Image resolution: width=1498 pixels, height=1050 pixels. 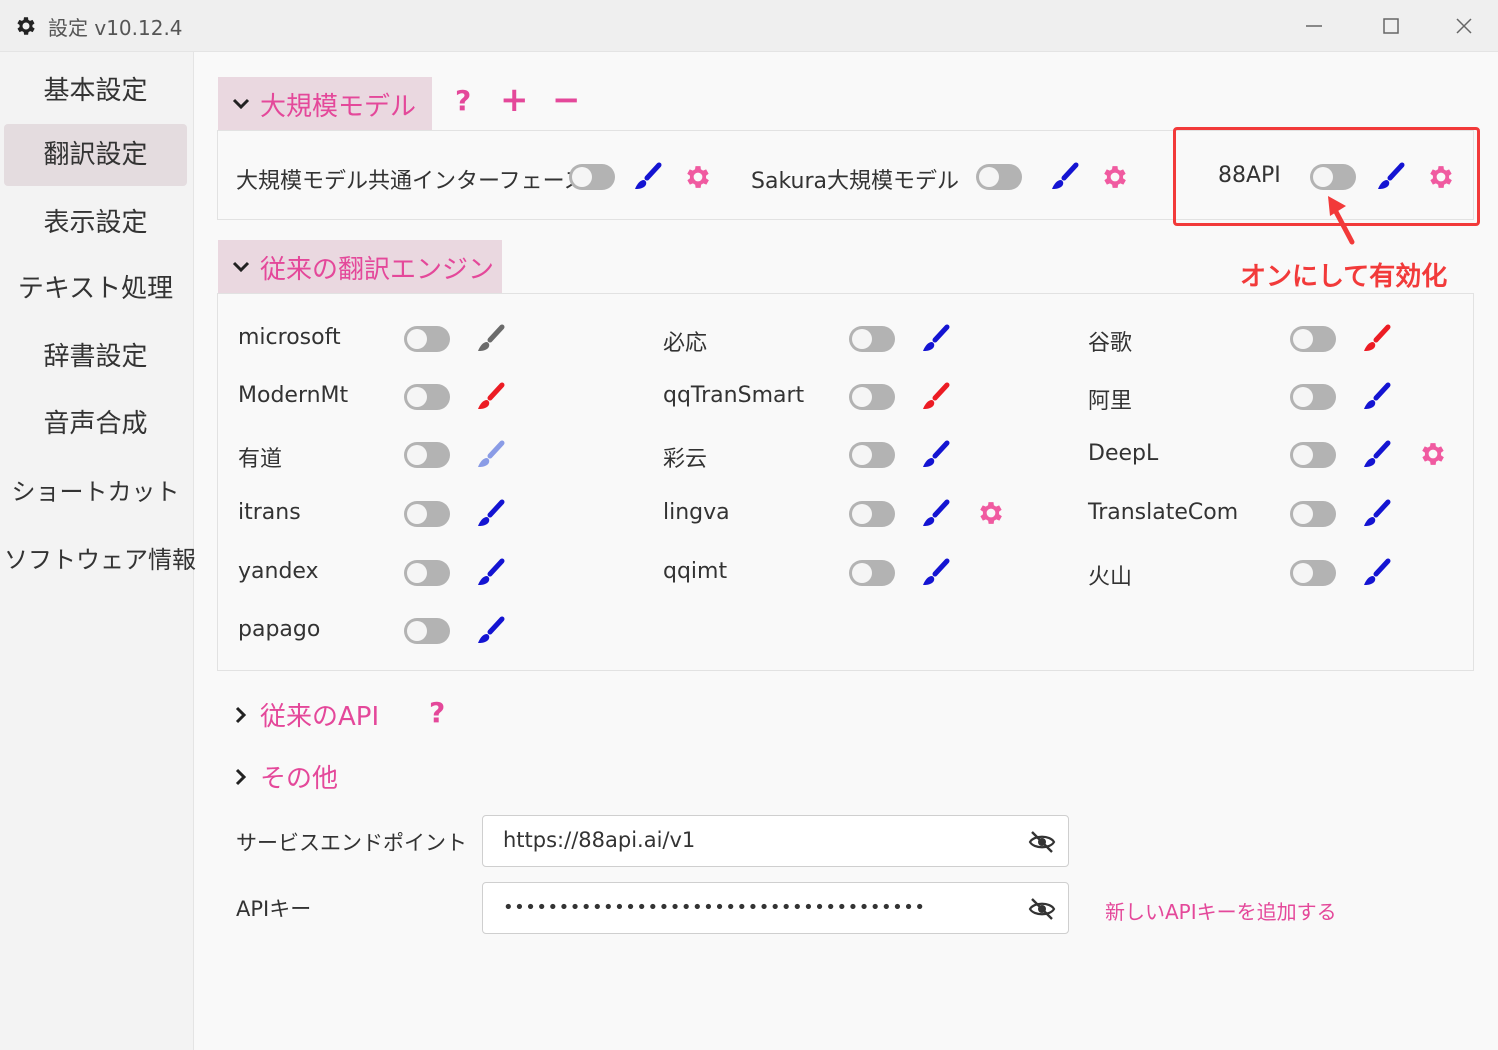 What do you see at coordinates (685, 343) in the screenshot?
I see `engine-label: 必応` at bounding box center [685, 343].